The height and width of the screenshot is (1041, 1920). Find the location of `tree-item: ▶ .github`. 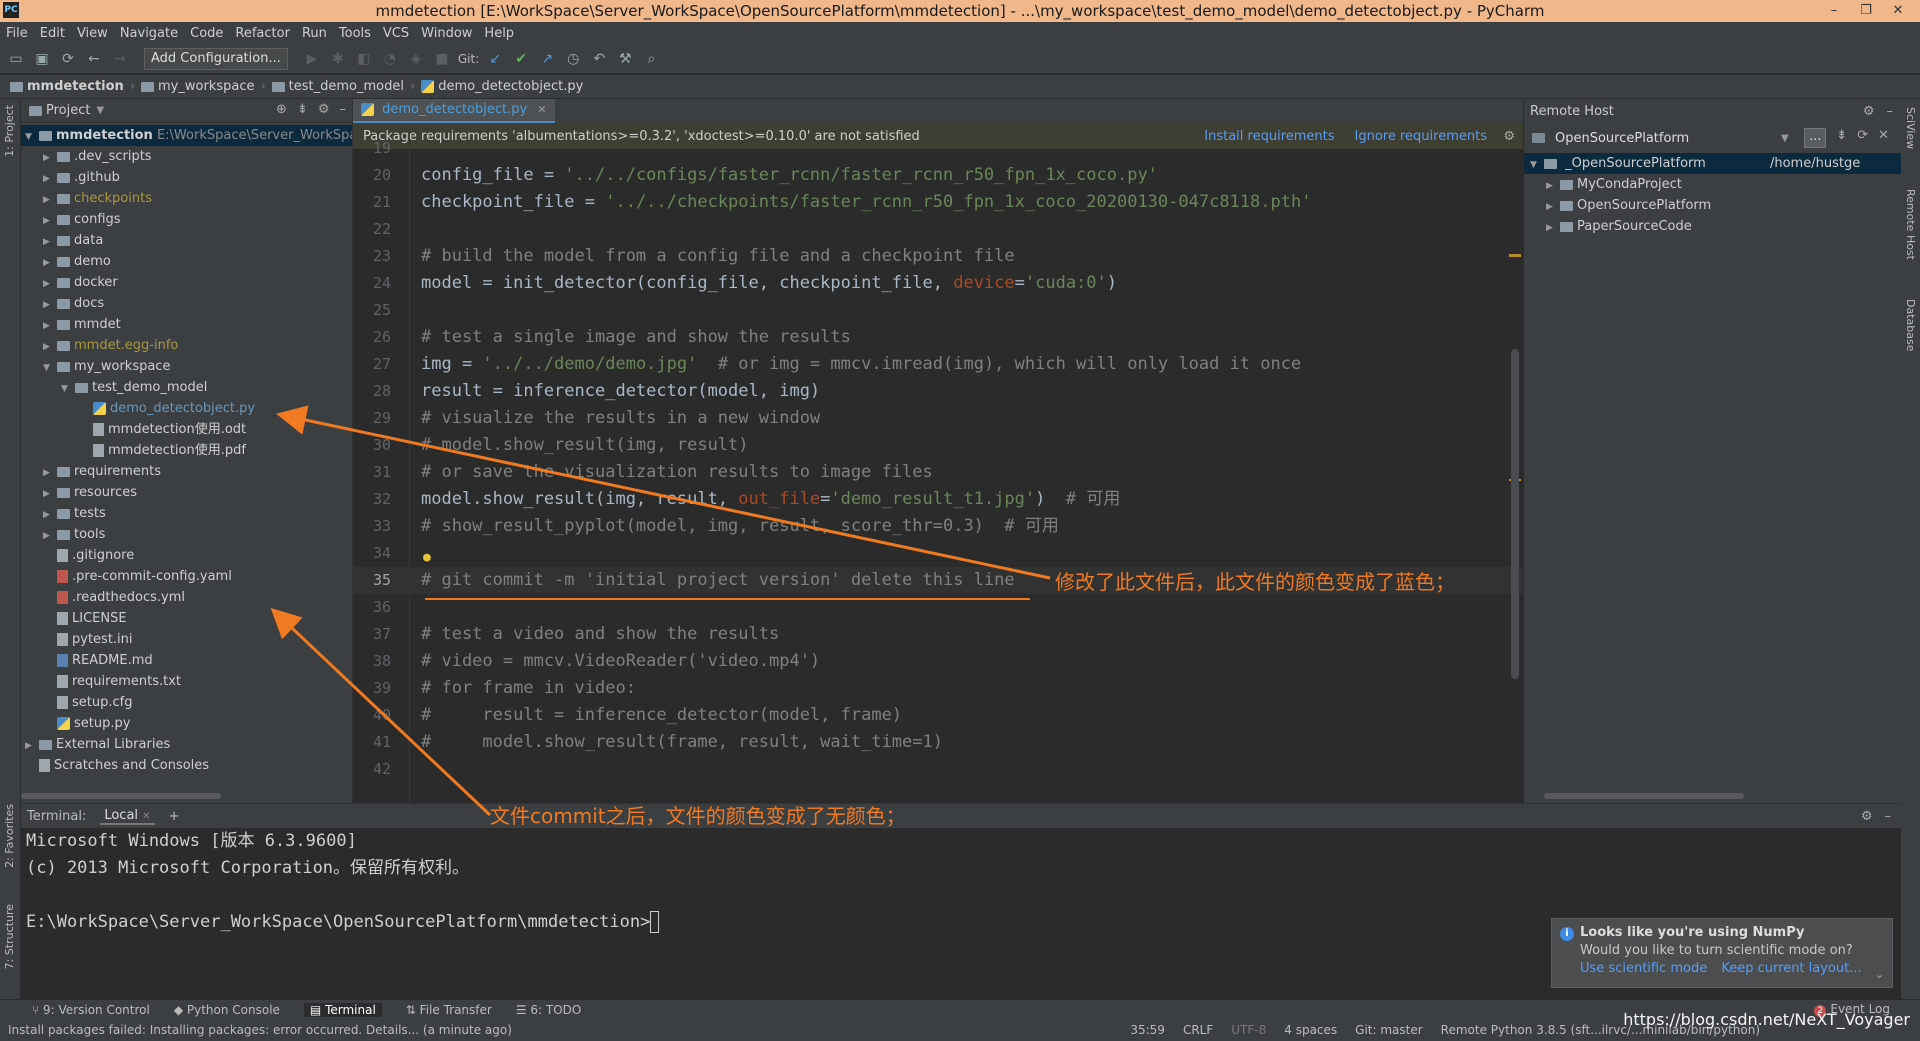

tree-item: ▶ .github is located at coordinates (186, 177).